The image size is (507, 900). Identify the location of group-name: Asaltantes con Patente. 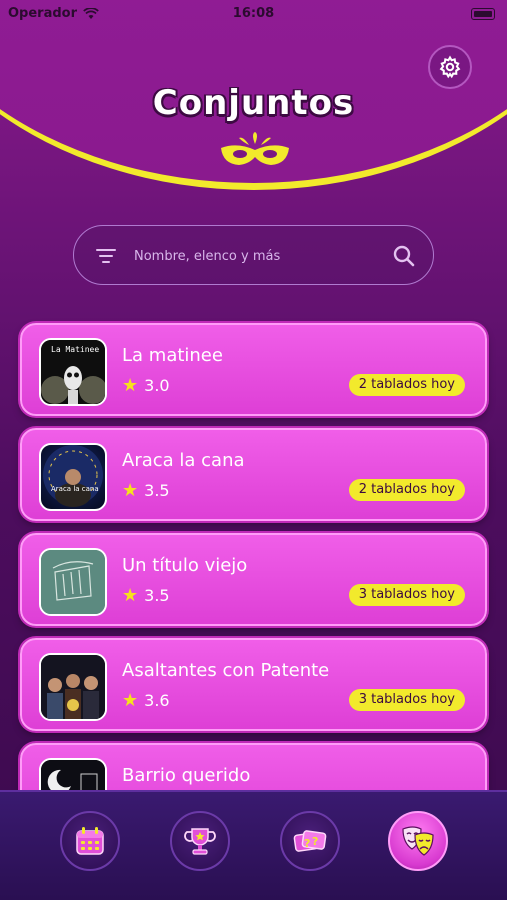
(226, 670).